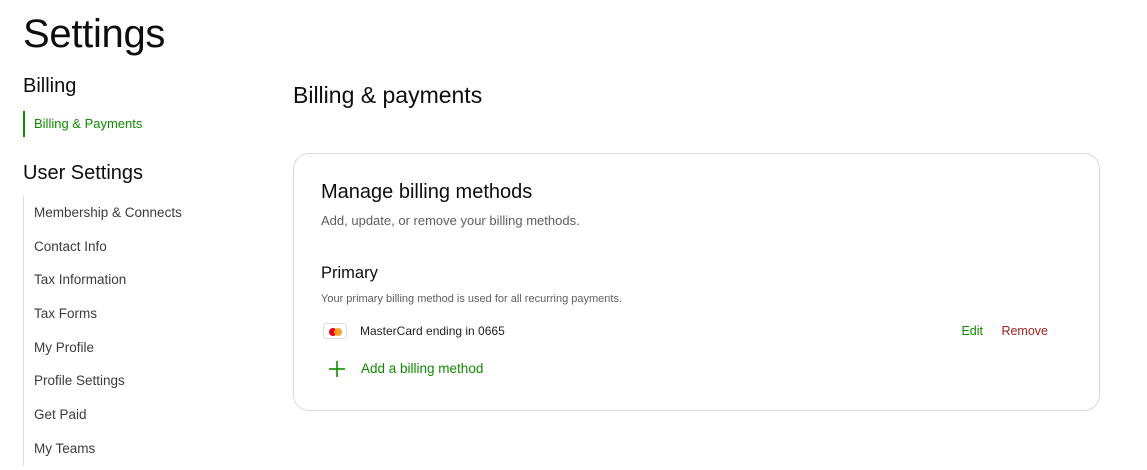  I want to click on page-title: Settings, so click(94, 34).